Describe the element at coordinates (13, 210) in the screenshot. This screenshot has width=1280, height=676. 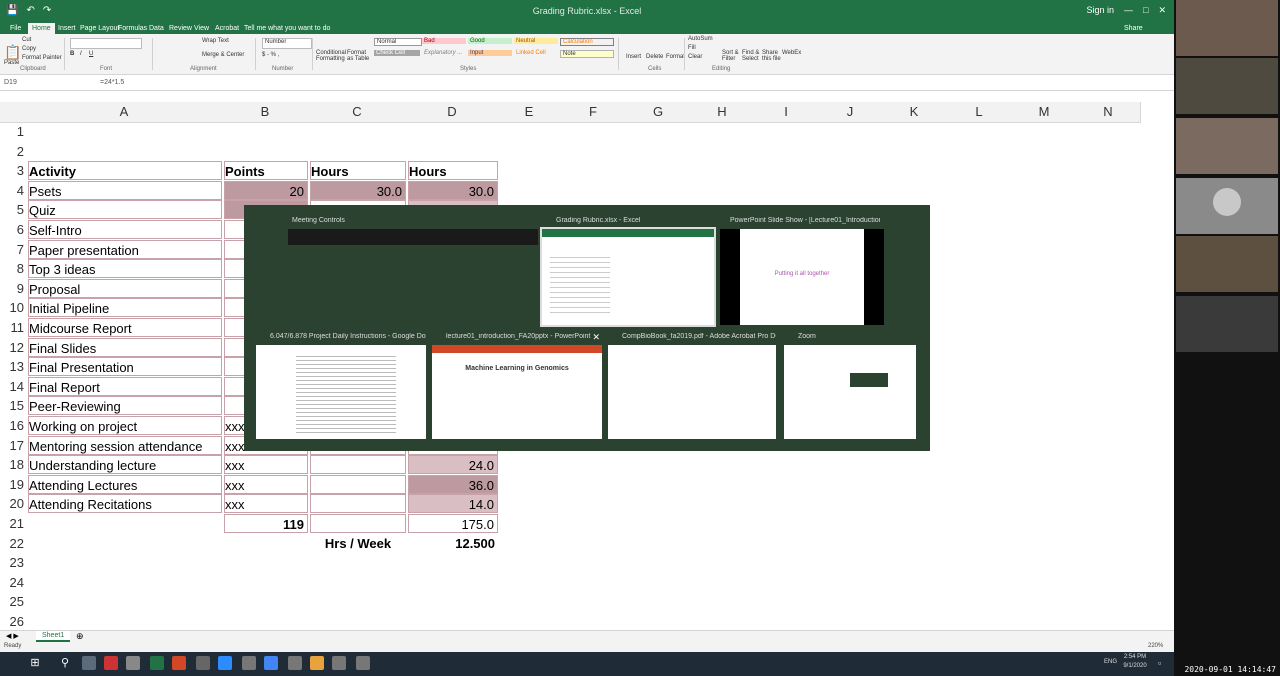
I see `row-header-5: 5` at that location.